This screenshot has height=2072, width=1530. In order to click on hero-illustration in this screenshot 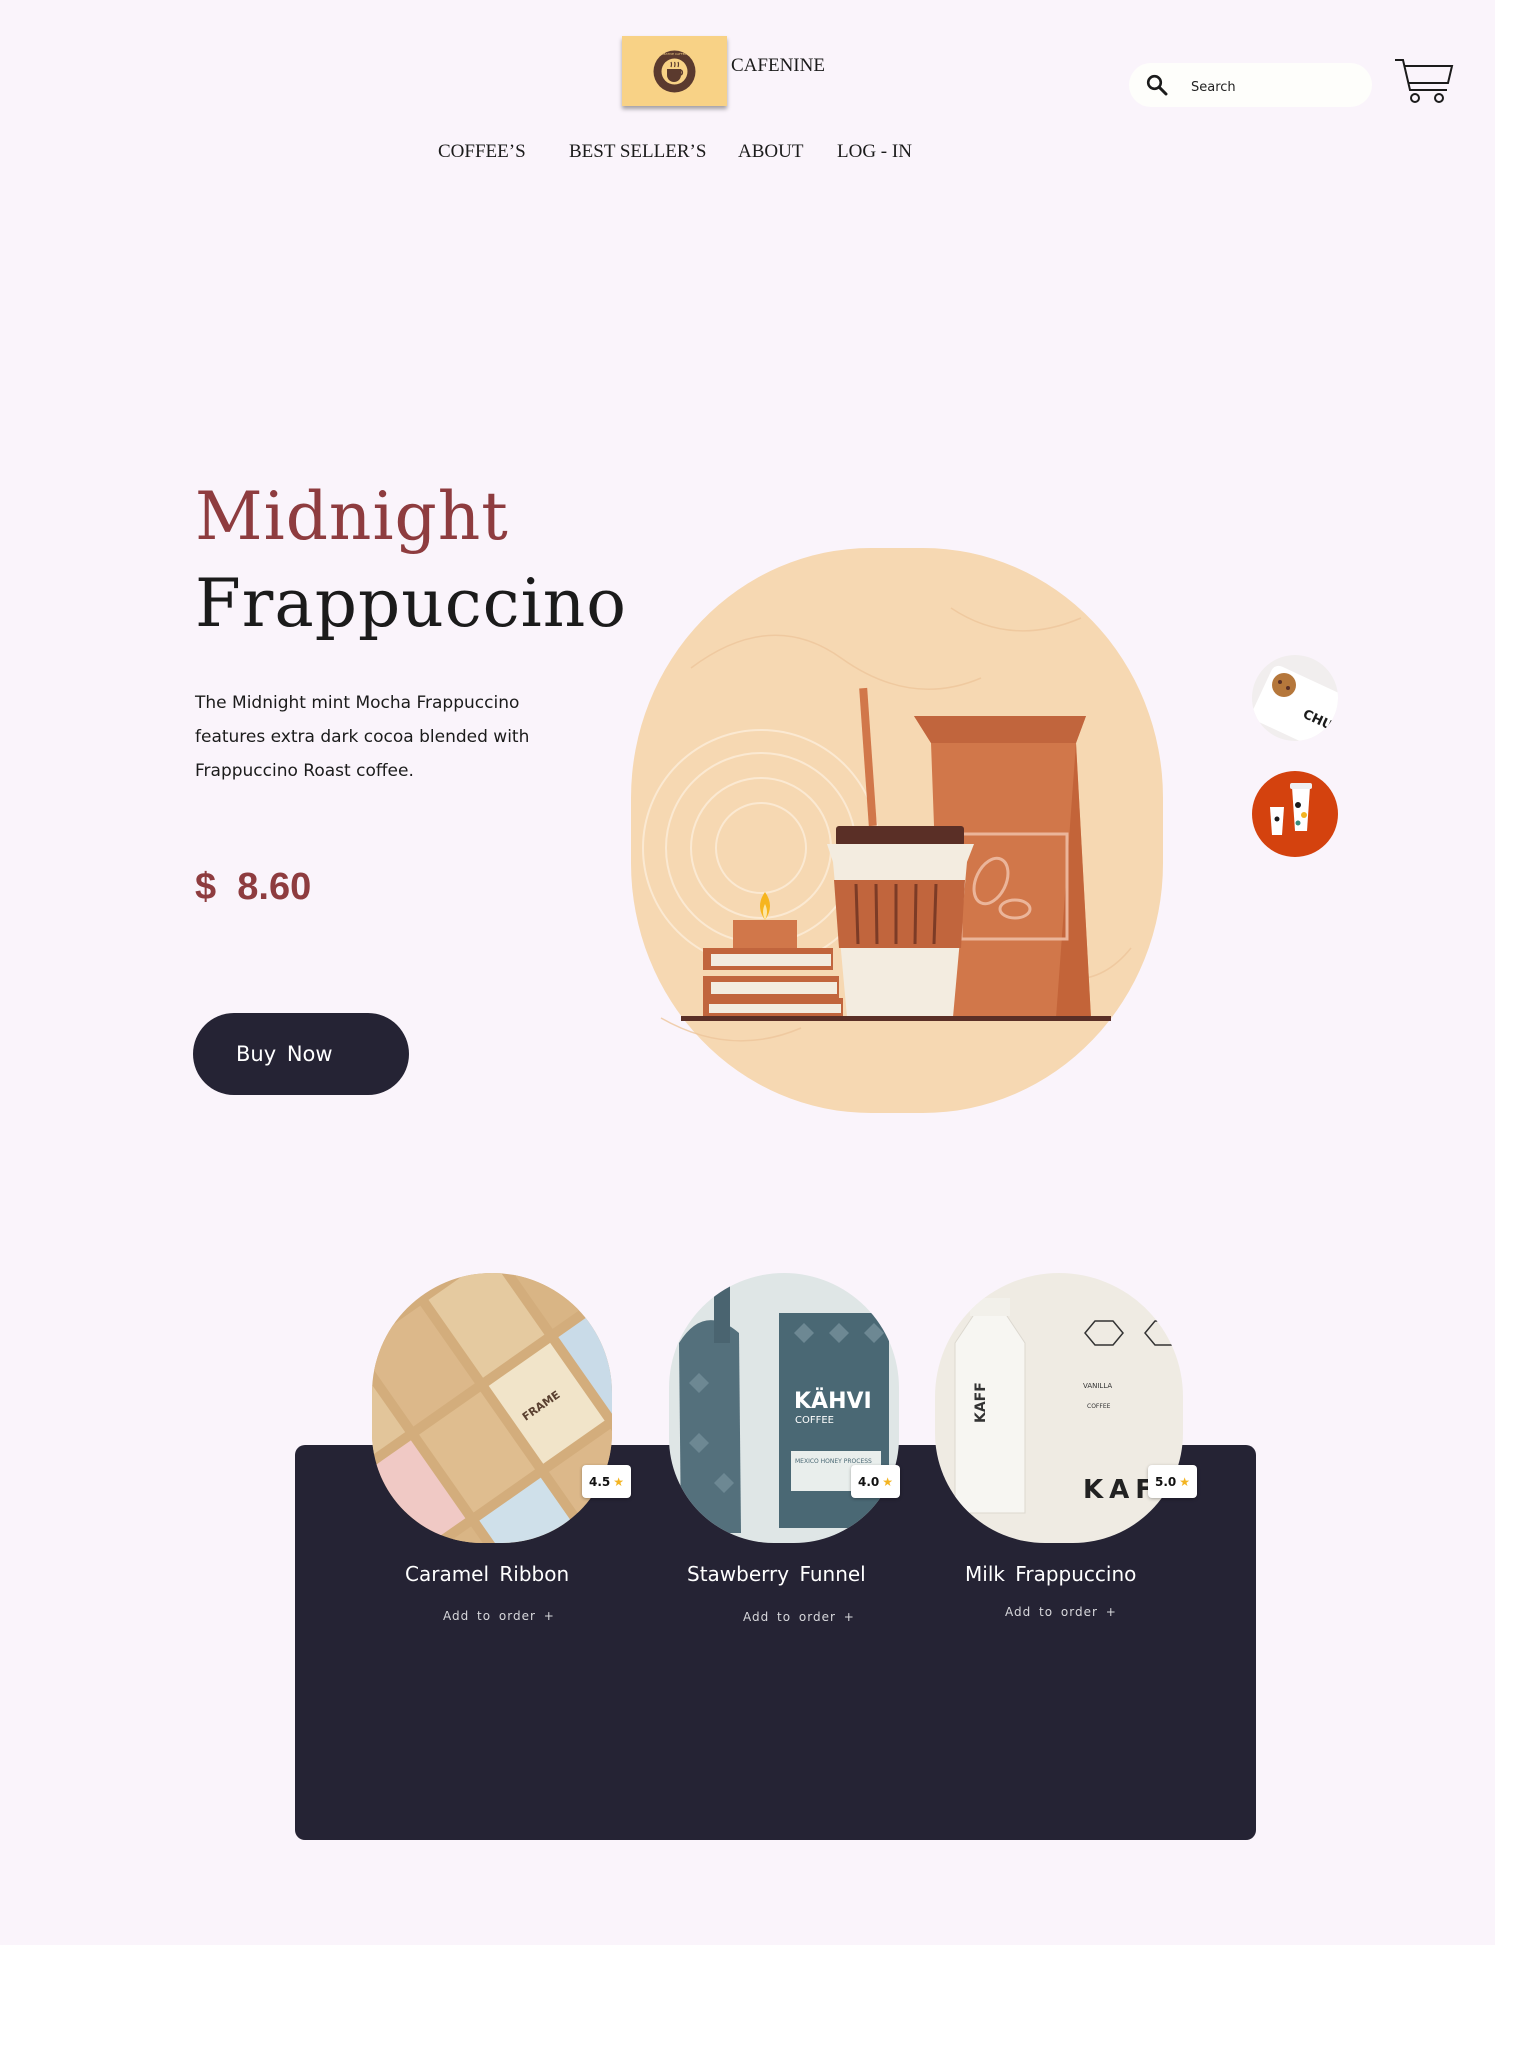, I will do `click(897, 830)`.